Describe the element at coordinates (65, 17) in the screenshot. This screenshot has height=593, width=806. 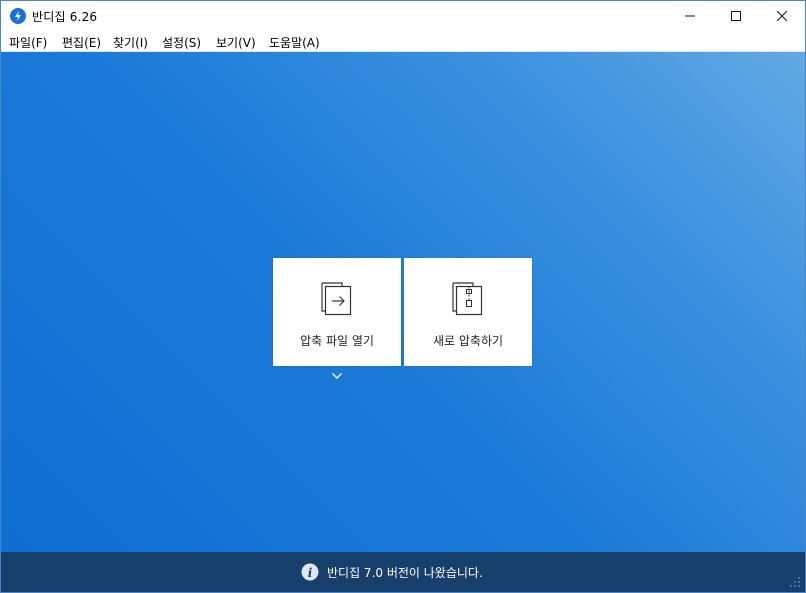
I see `window-title: 반디집 6.26` at that location.